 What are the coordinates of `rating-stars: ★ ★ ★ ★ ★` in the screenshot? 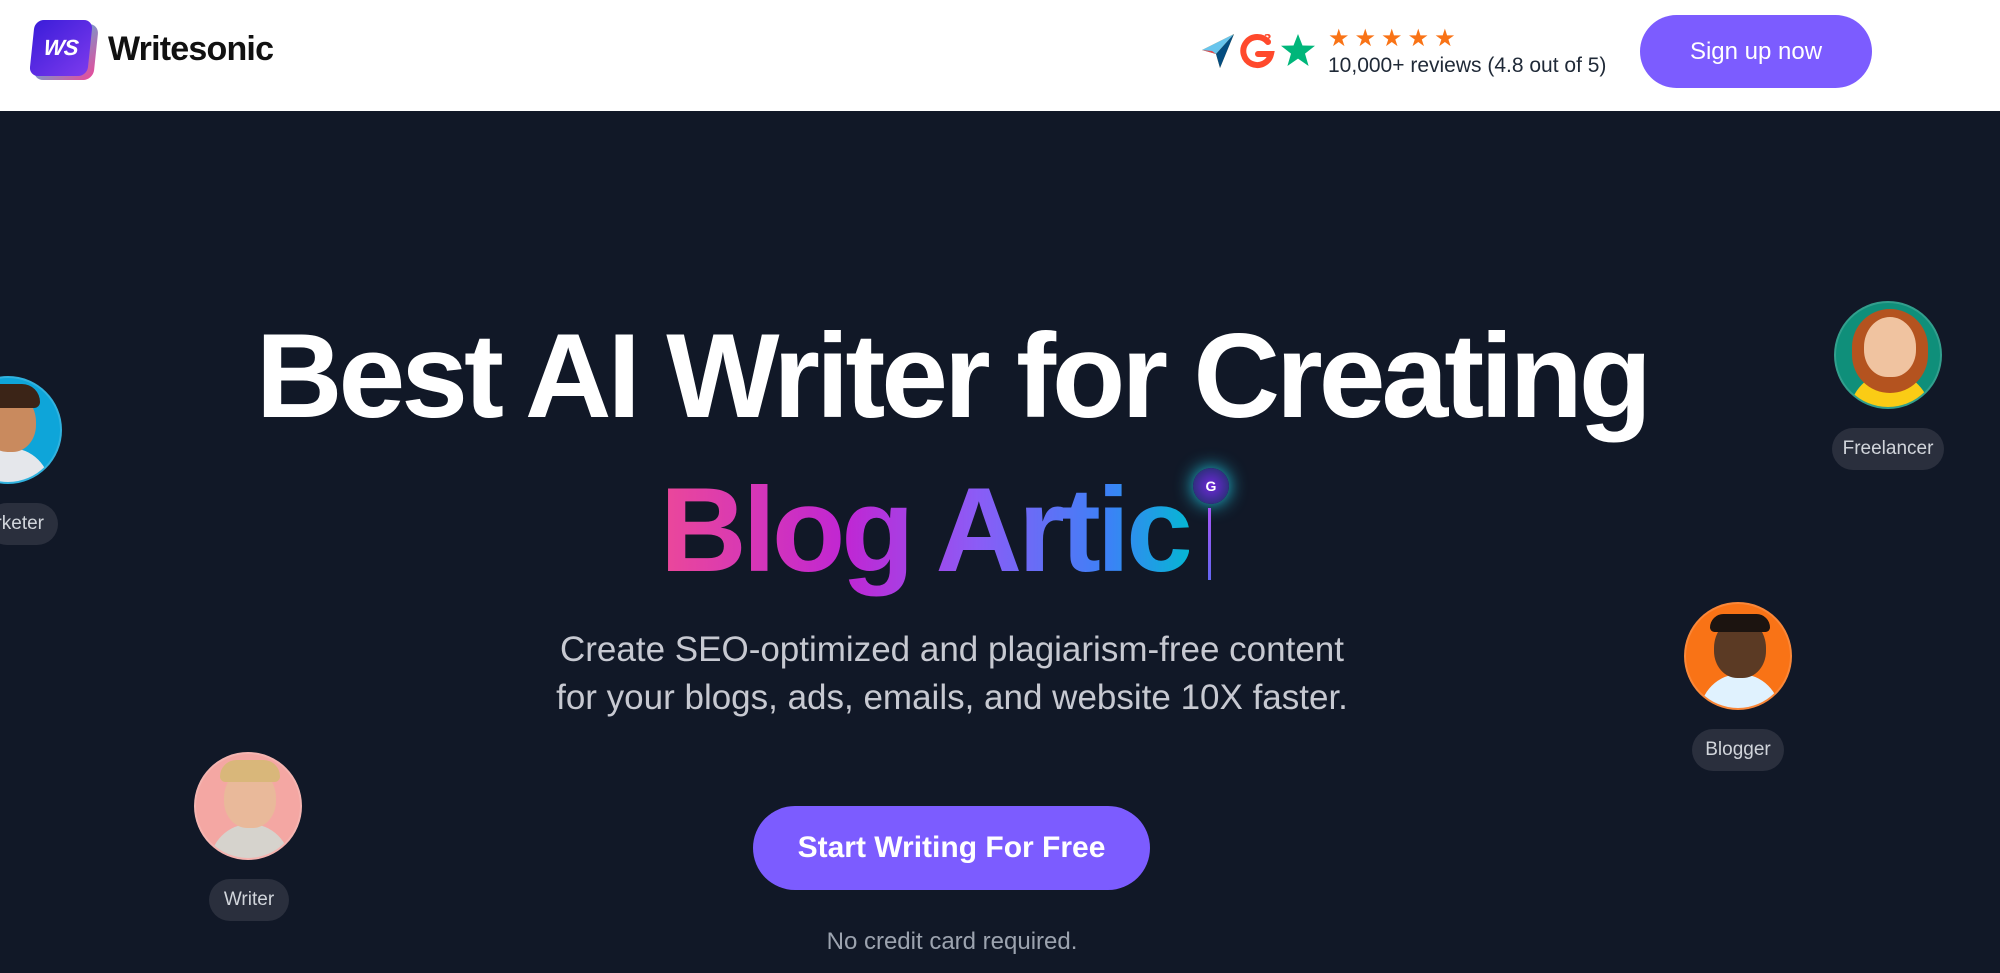 It's located at (1392, 38).